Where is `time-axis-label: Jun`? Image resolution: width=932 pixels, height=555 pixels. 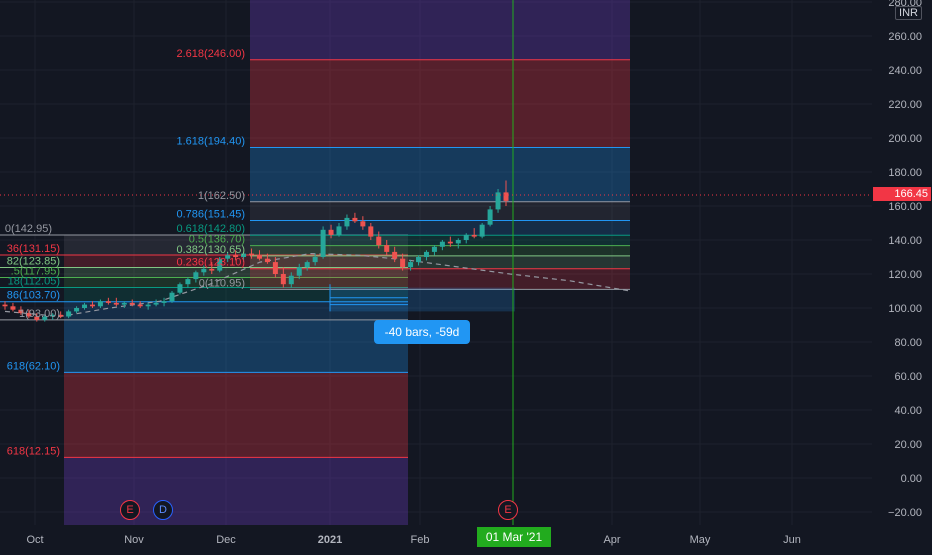 time-axis-label: Jun is located at coordinates (792, 540).